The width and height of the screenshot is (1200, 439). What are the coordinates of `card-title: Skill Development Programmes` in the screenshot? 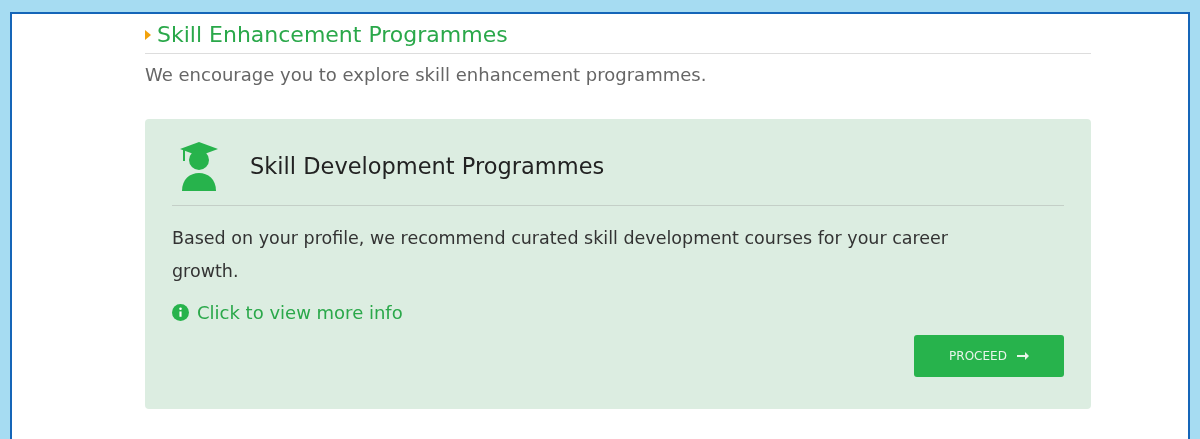 It's located at (427, 166).